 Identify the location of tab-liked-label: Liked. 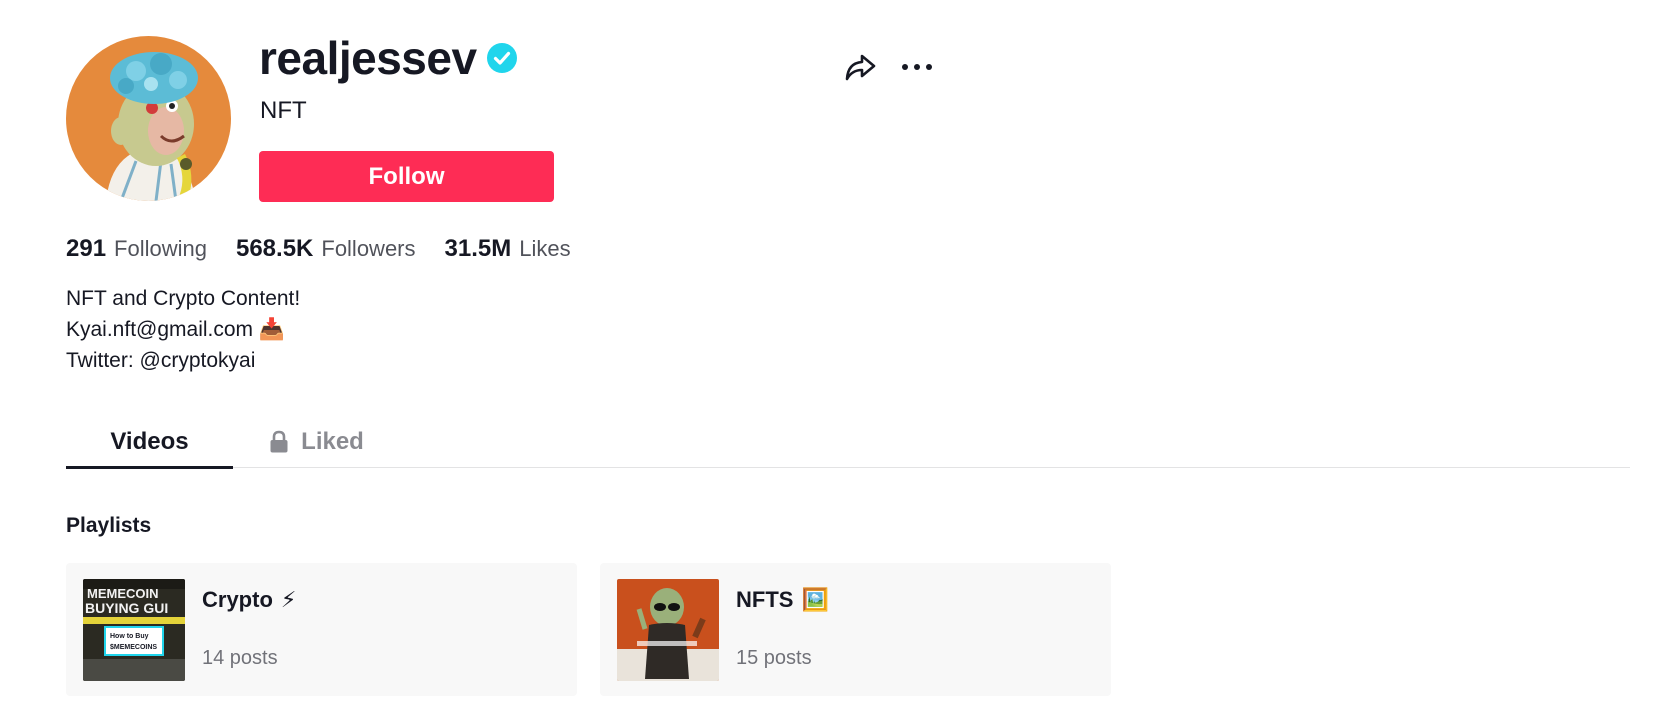
(332, 441).